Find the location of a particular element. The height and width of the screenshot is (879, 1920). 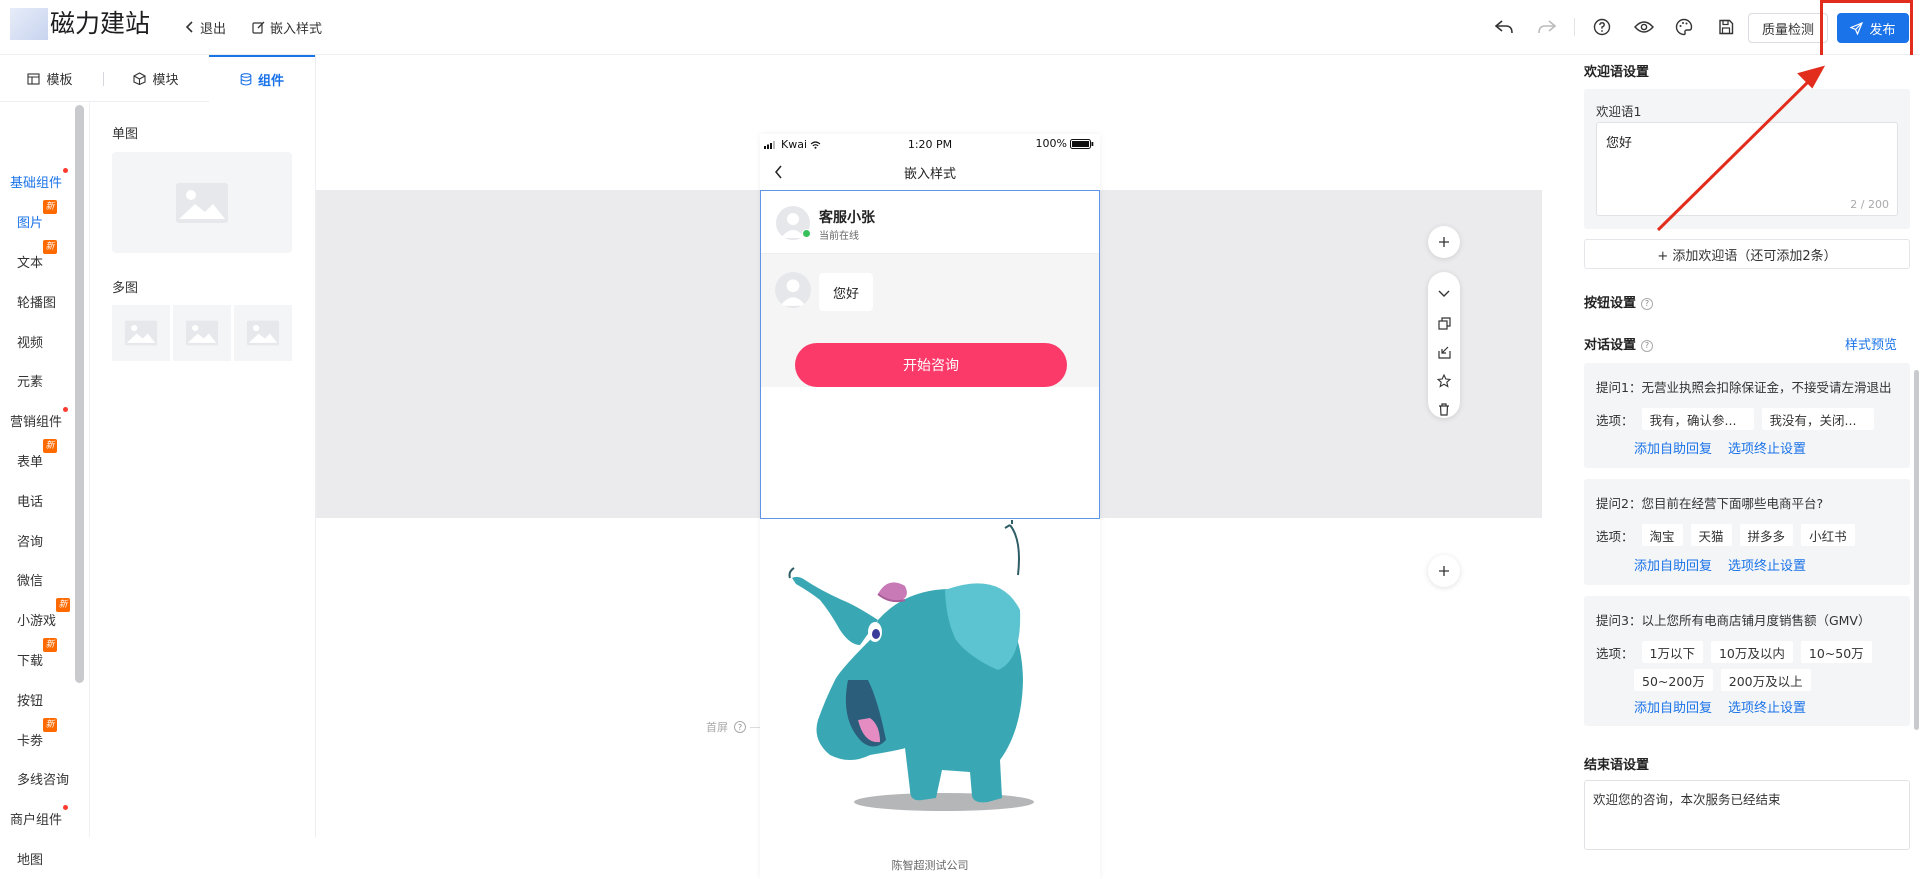

logo is located at coordinates (29, 24).